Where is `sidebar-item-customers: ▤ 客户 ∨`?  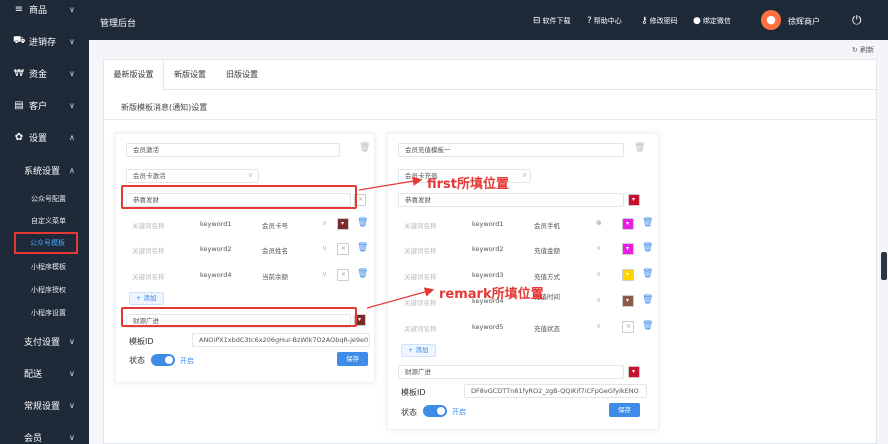 sidebar-item-customers: ▤ 客户 ∨ is located at coordinates (44, 105).